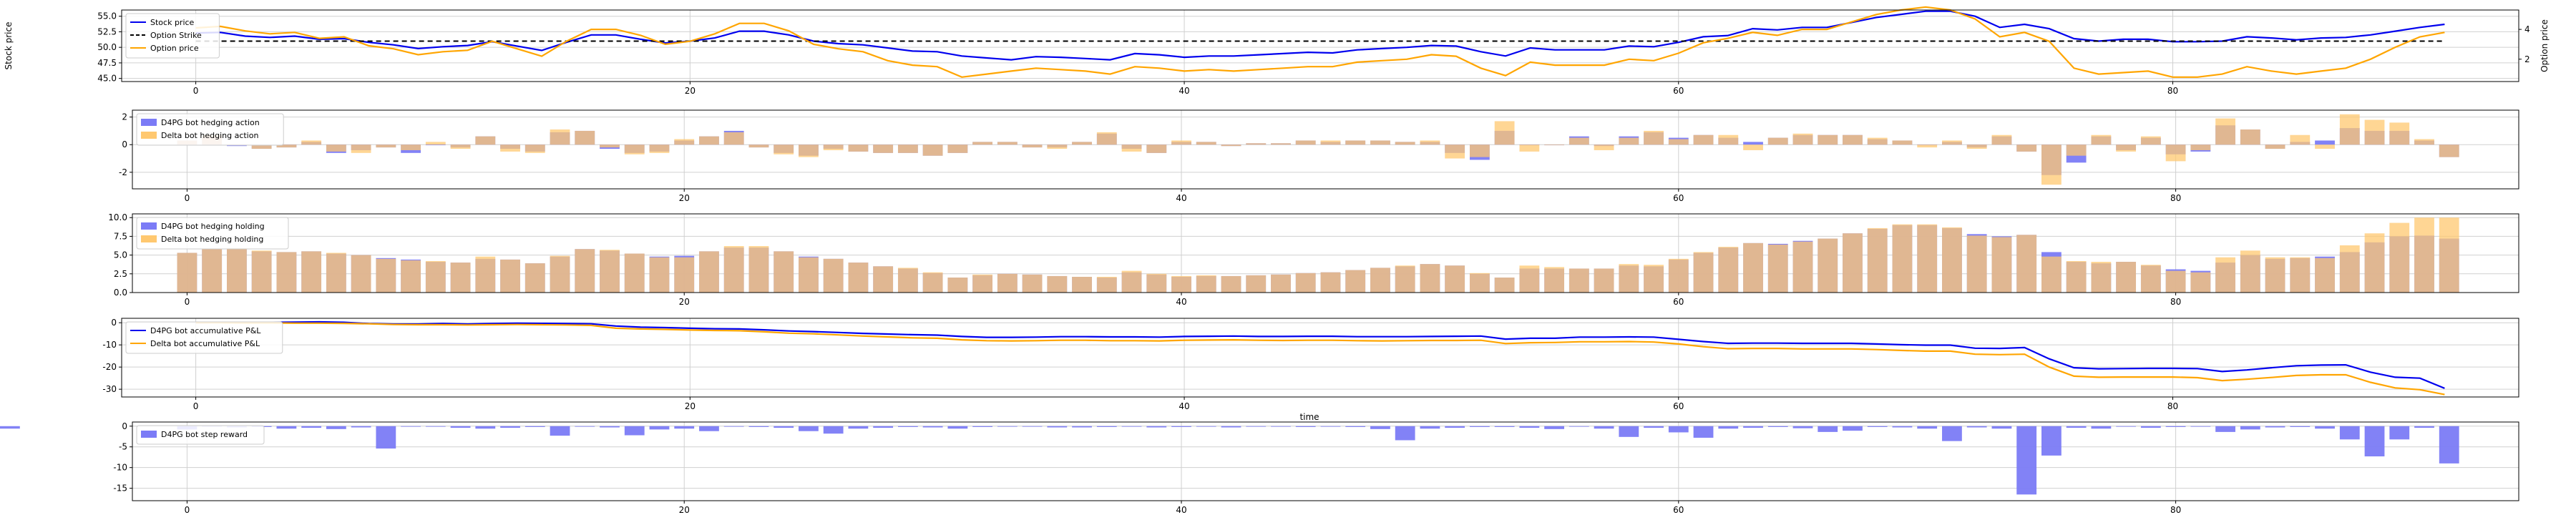  I want to click on panel-3-bar-s2-x77, so click(2101, 277).